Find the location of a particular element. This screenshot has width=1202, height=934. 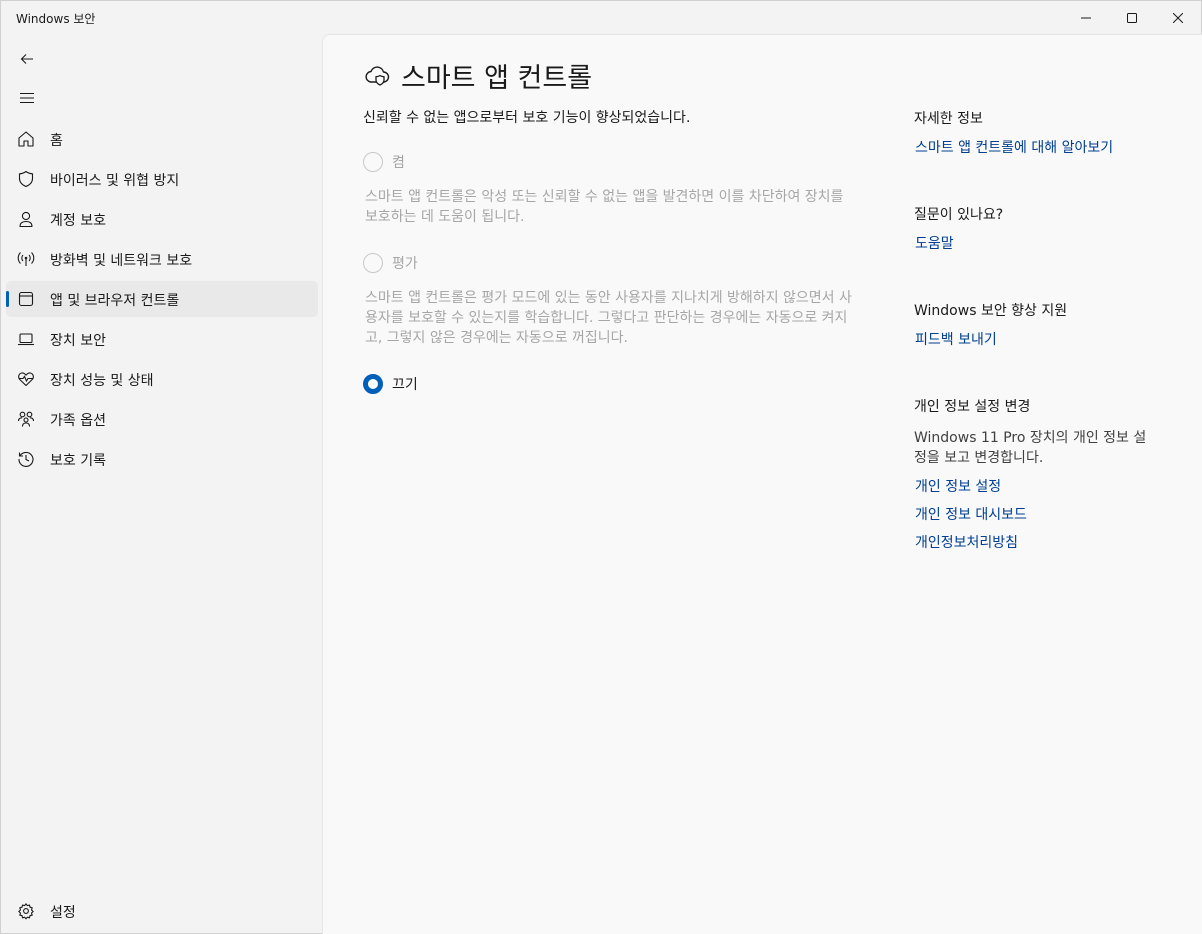

sidebar-item-label: 보호 기록 is located at coordinates (78, 461).